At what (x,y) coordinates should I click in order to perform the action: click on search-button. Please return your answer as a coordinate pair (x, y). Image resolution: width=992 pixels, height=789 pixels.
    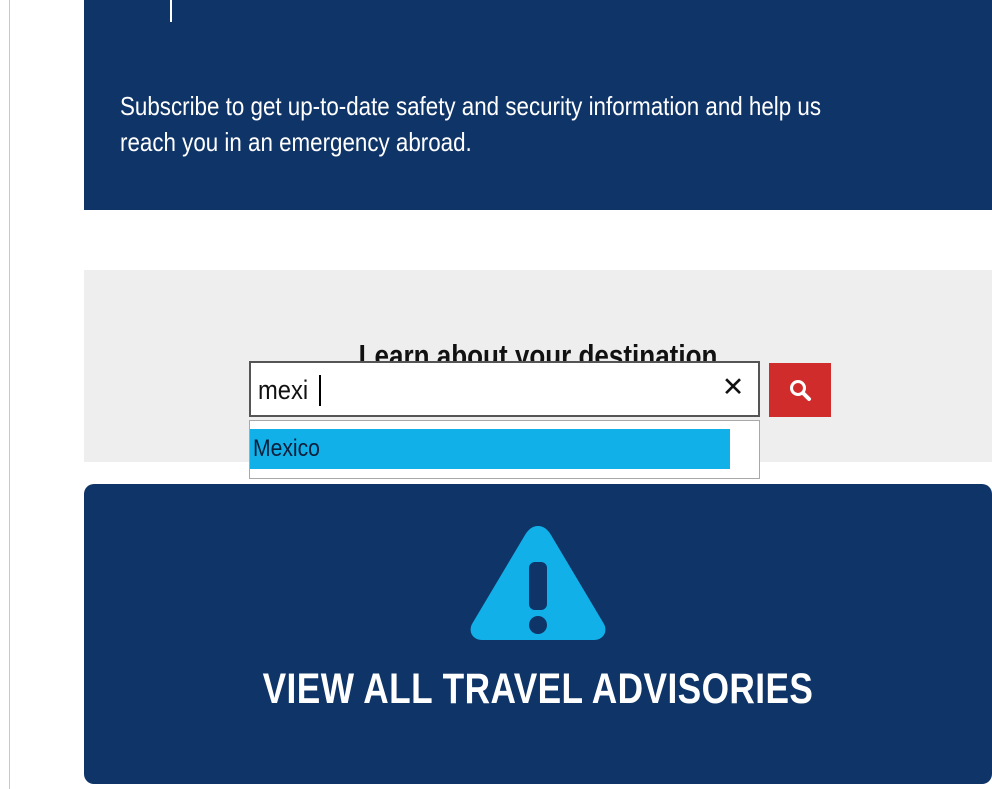
    Looking at the image, I should click on (800, 390).